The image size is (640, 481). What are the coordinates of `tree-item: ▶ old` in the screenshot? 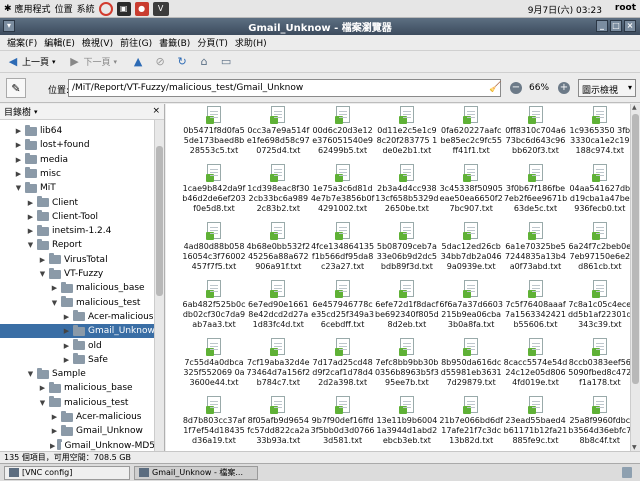 It's located at (108, 346).